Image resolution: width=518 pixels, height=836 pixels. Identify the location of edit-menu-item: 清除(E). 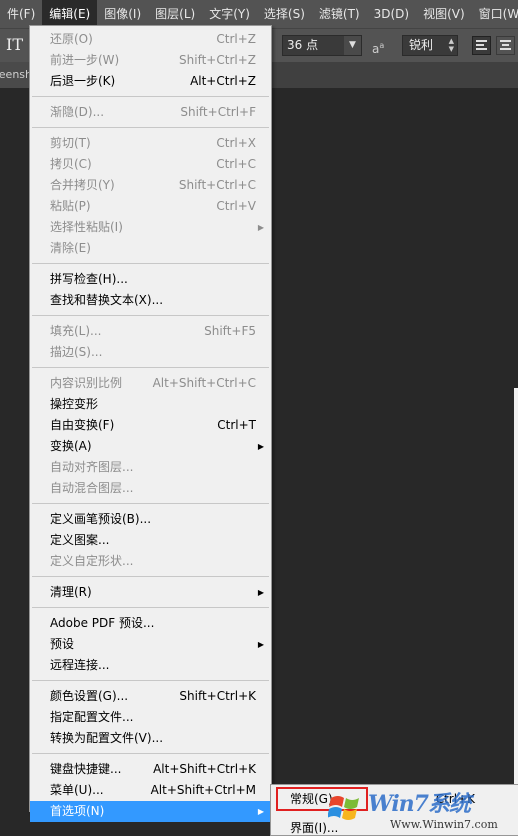
(150, 248).